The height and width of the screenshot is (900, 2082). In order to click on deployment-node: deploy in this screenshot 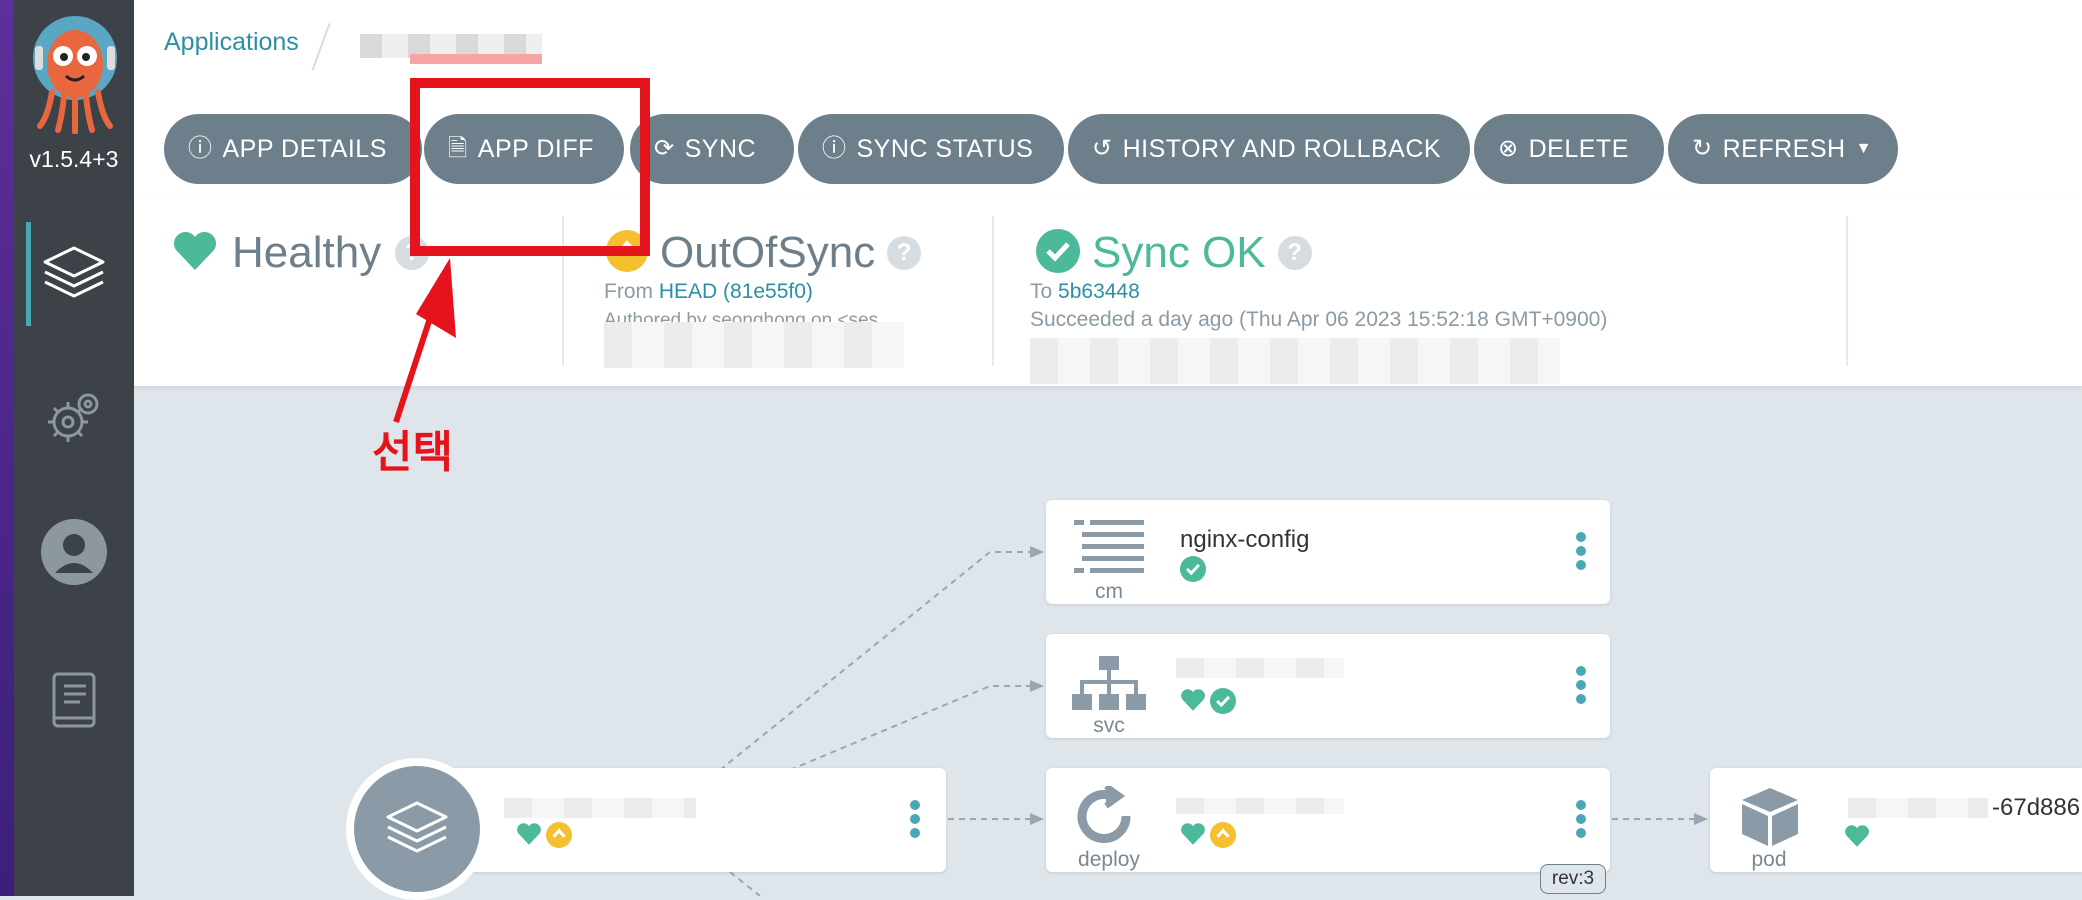, I will do `click(1328, 820)`.